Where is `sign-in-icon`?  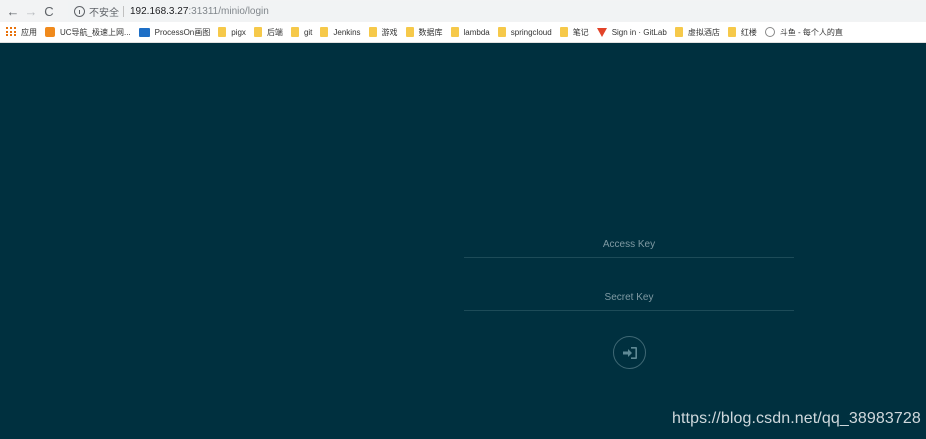
sign-in-icon is located at coordinates (629, 352).